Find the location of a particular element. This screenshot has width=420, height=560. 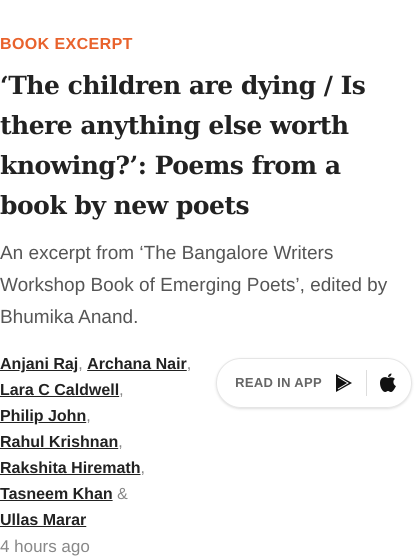

section-label: BOOK EXCERPT is located at coordinates (67, 45).